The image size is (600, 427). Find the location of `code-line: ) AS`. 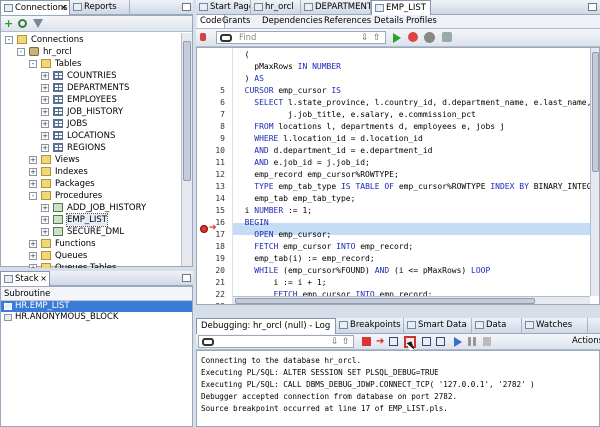

code-line: ) AS is located at coordinates (393, 79).